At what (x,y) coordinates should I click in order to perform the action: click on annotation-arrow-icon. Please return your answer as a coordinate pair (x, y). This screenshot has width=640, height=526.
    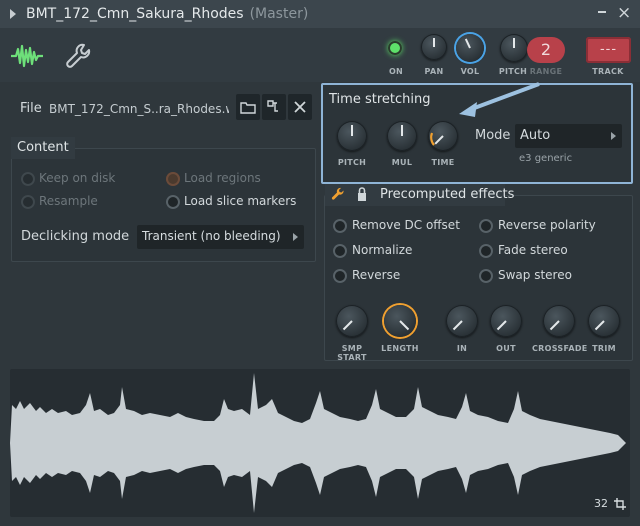
    Looking at the image, I should click on (499, 99).